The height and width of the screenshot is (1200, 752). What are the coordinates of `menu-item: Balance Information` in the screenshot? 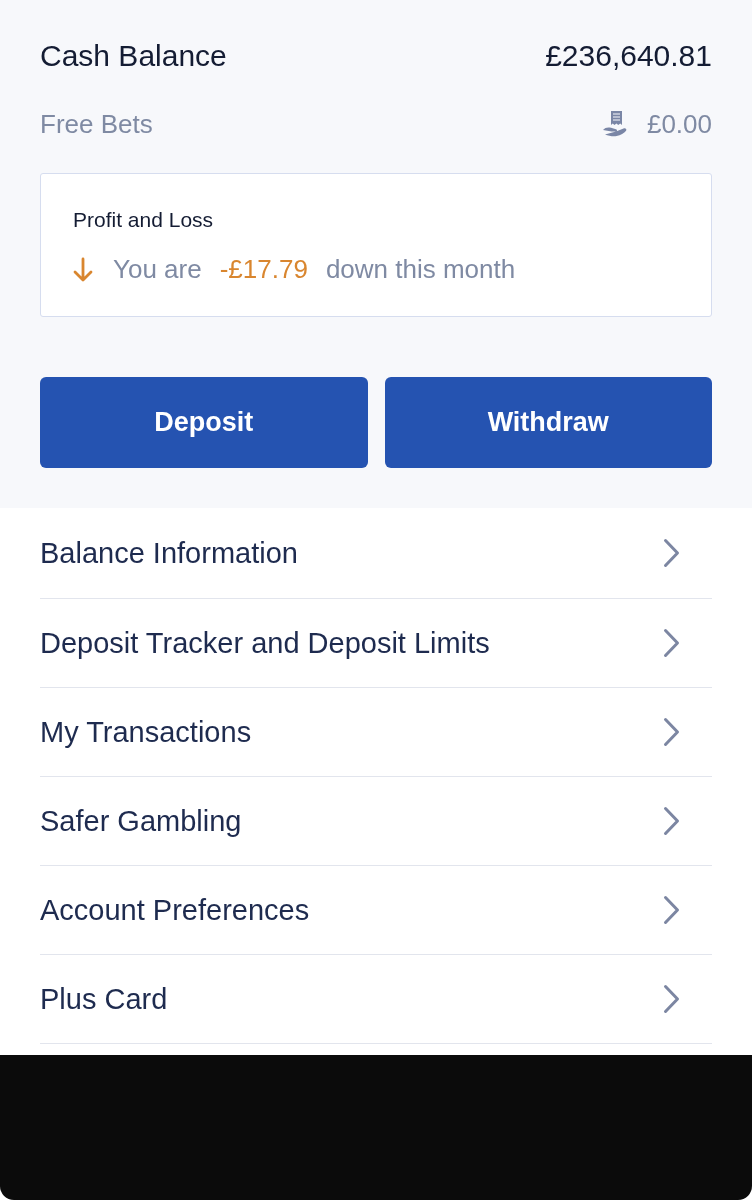 It's located at (376, 553).